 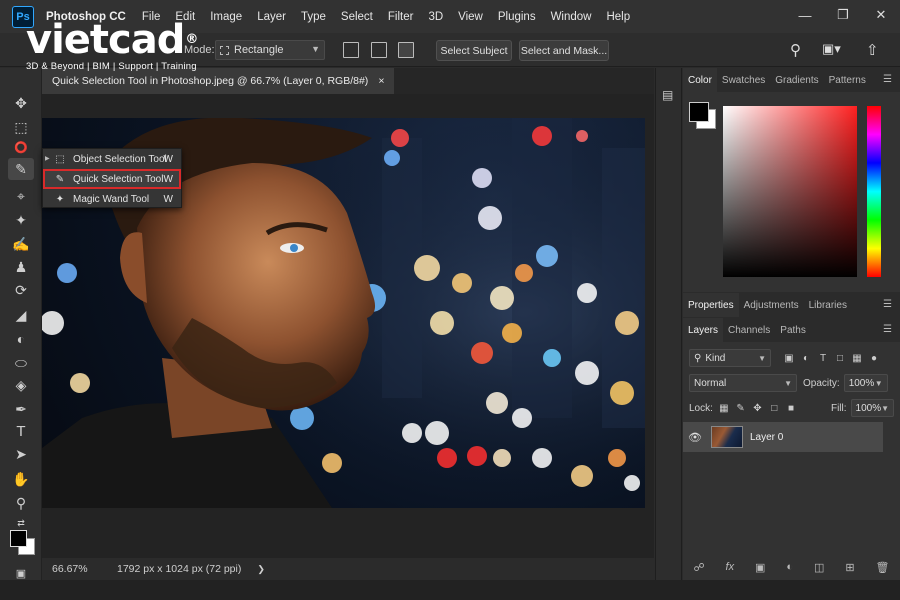 I want to click on gradient-tool-icon: ◐, so click(x=21, y=339).